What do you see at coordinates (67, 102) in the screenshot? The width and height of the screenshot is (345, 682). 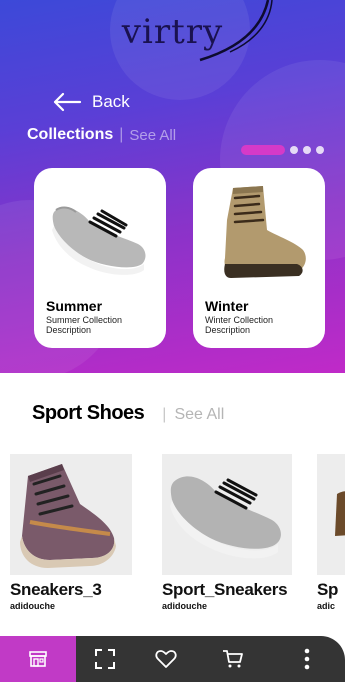 I see `arrow-left-icon` at bounding box center [67, 102].